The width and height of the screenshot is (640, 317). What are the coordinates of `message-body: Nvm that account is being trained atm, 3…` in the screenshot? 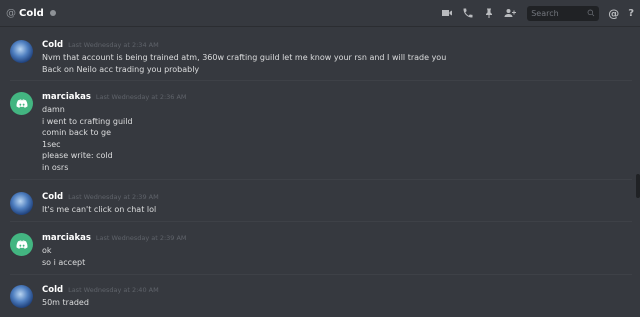 It's located at (244, 63).